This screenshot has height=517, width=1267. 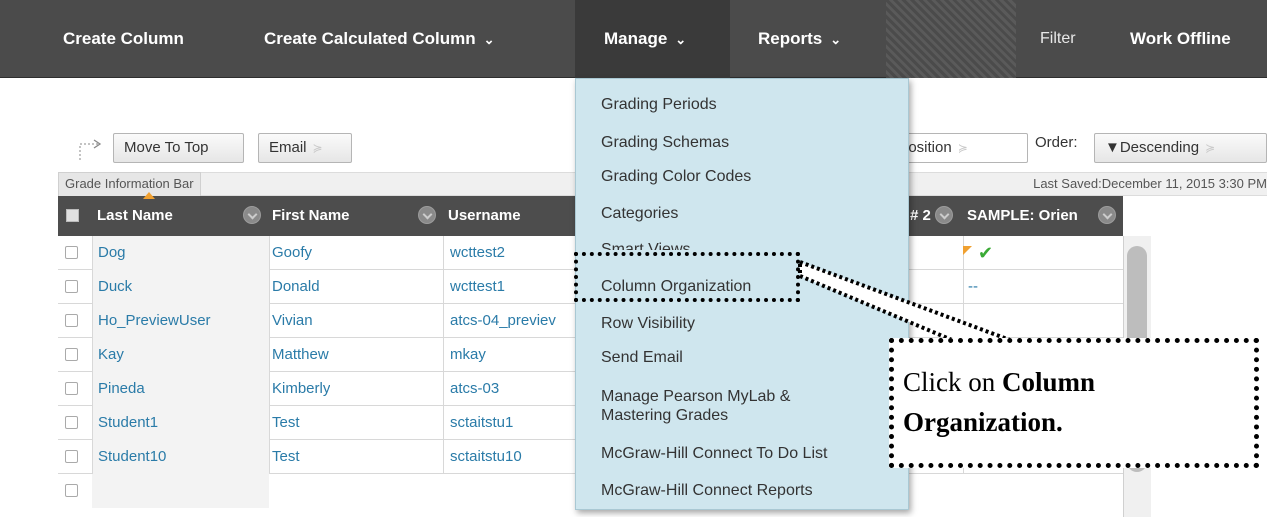 What do you see at coordinates (510, 287) in the screenshot?
I see `username-cell: wcttest1` at bounding box center [510, 287].